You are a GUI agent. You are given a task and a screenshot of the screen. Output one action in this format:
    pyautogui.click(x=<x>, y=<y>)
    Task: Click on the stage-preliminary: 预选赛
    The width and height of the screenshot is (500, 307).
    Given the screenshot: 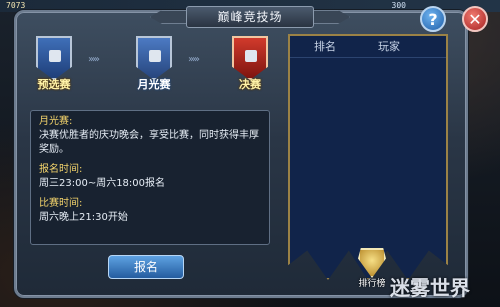 What is the action you would take?
    pyautogui.click(x=54, y=64)
    